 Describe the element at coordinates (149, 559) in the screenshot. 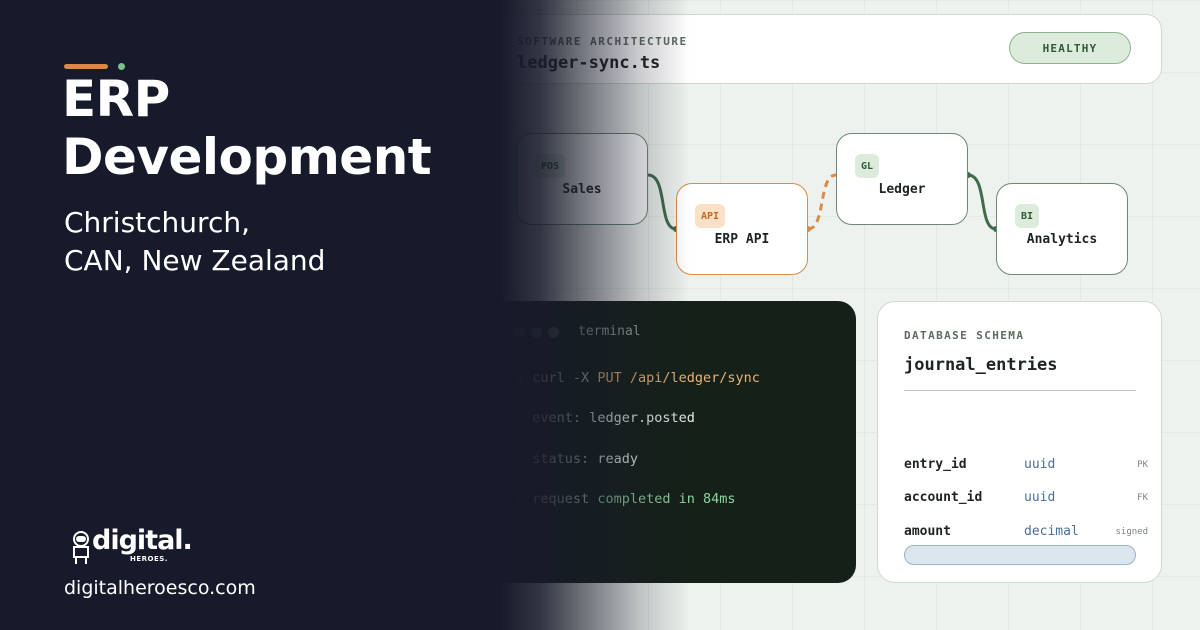

I see `logo-subtext: HEROES.` at that location.